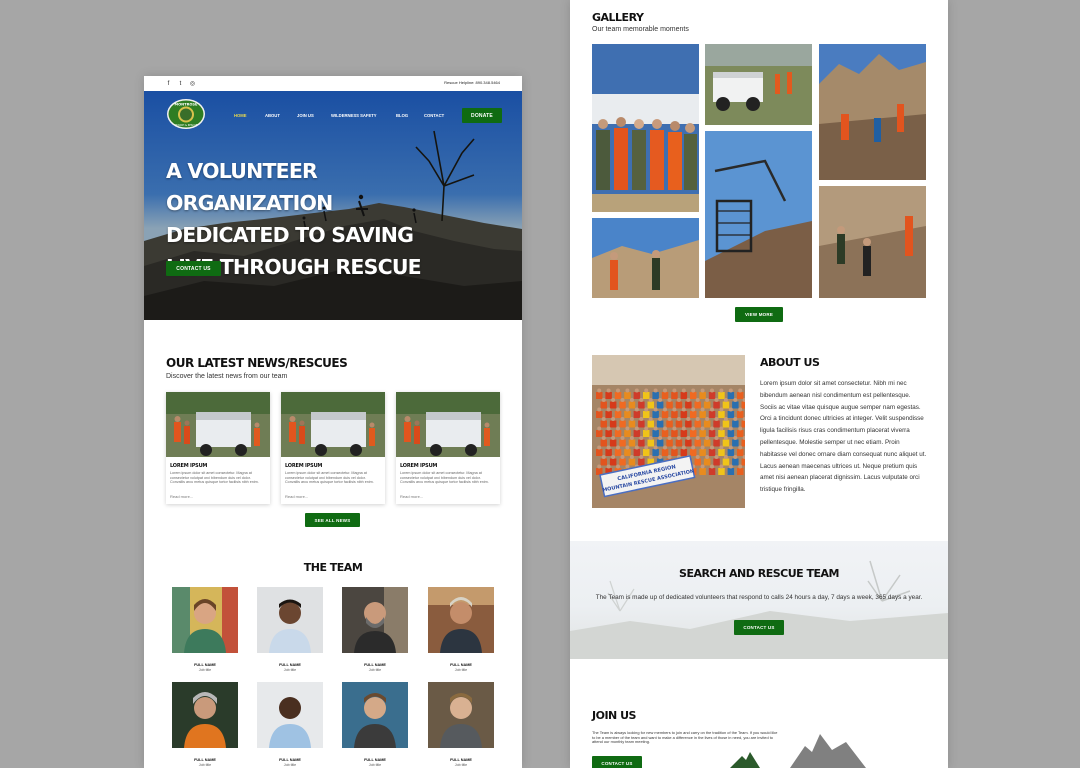  Describe the element at coordinates (402, 115) in the screenshot. I see `nav-blog: BLOG` at that location.